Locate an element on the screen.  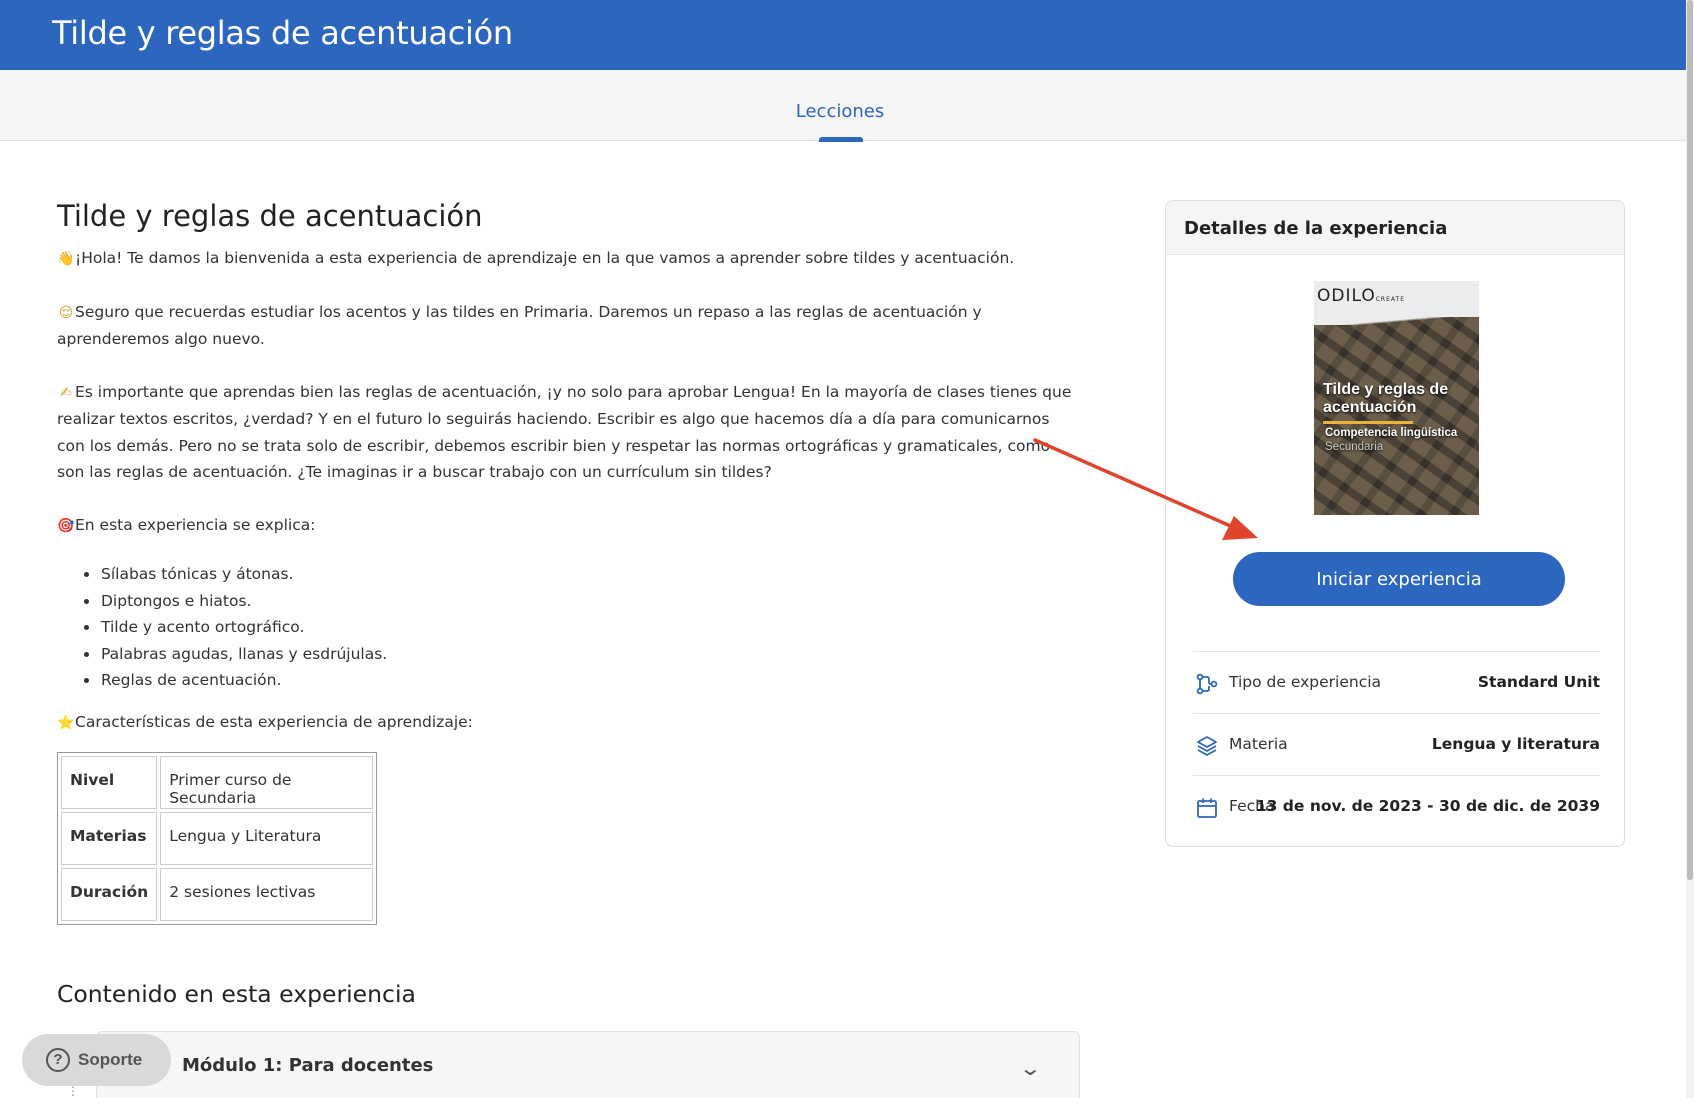
table-cell-key: Duración is located at coordinates (109, 894).